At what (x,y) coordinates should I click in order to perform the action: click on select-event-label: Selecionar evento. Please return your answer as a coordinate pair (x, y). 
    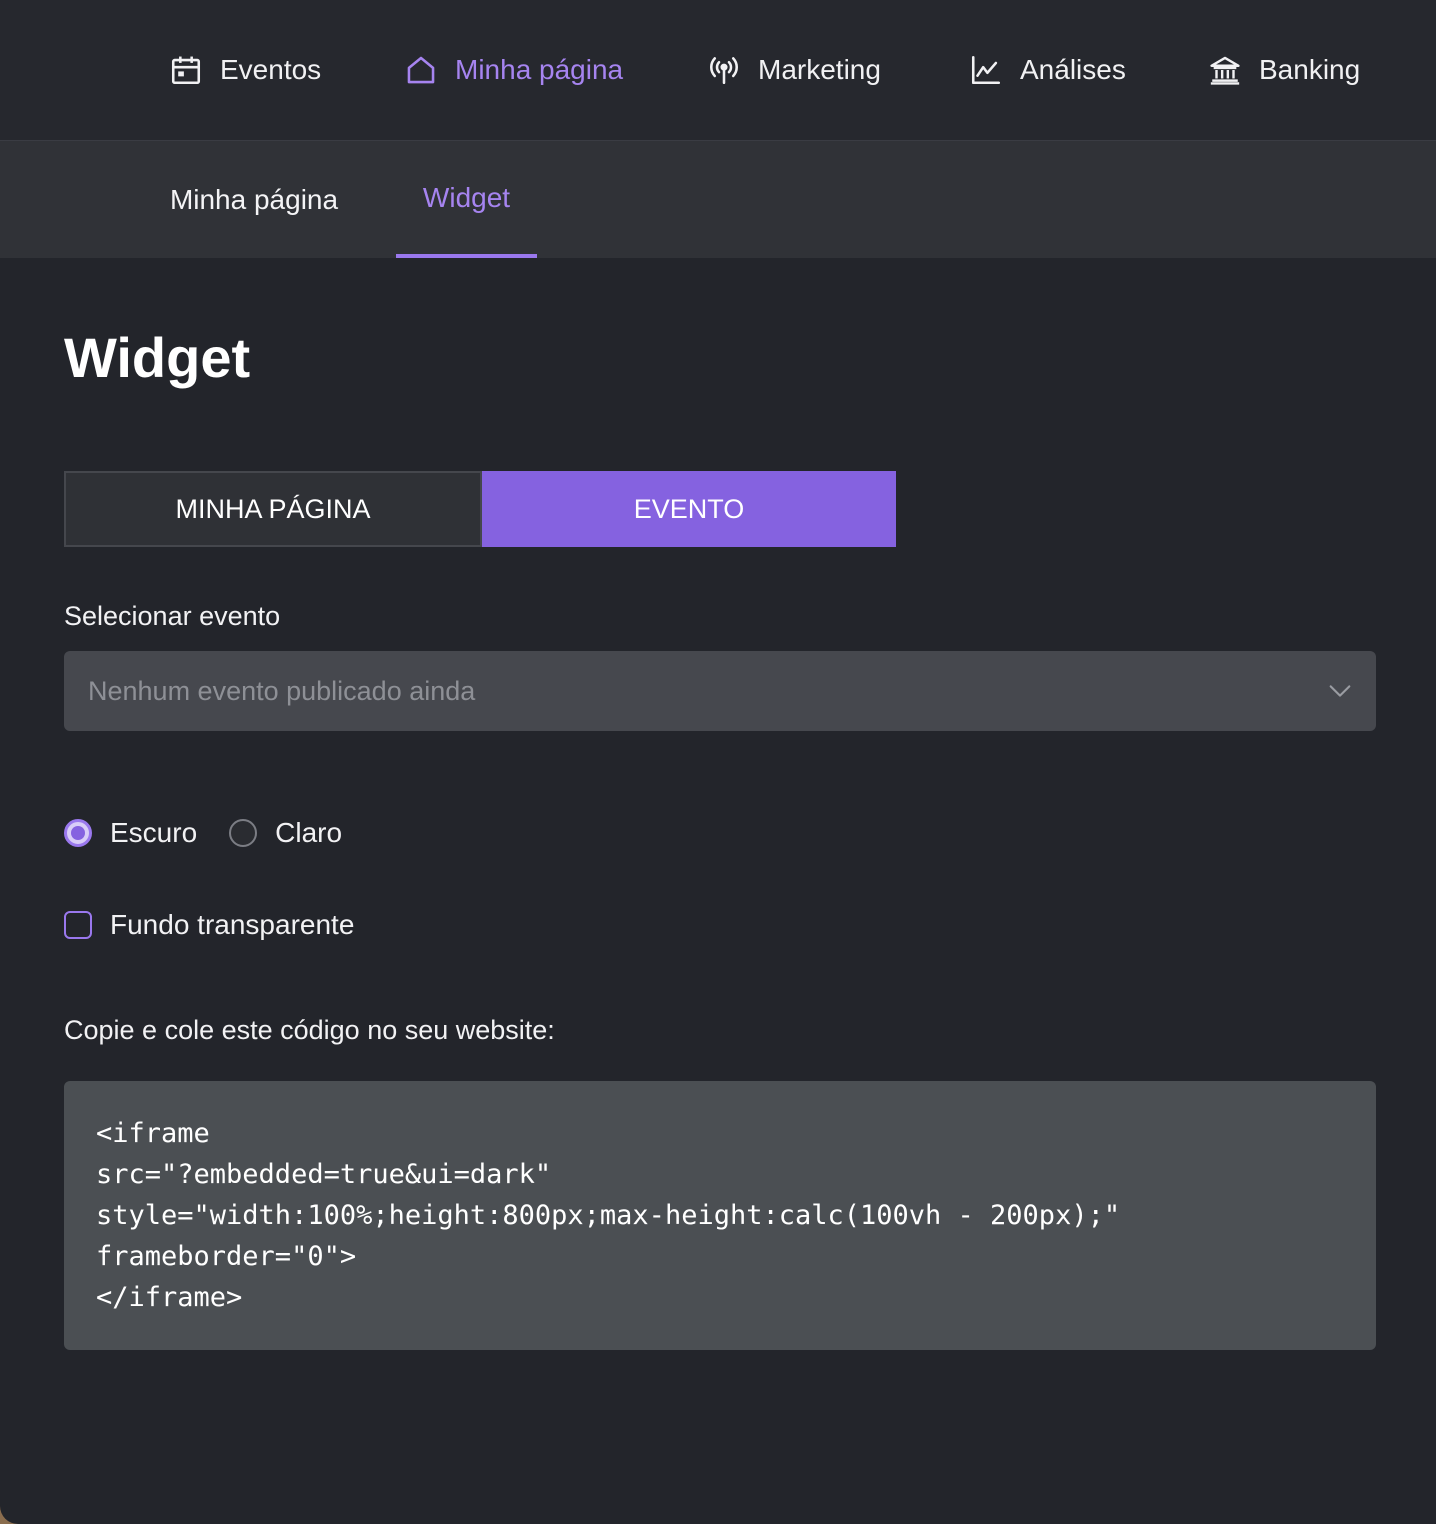
    Looking at the image, I should click on (172, 616).